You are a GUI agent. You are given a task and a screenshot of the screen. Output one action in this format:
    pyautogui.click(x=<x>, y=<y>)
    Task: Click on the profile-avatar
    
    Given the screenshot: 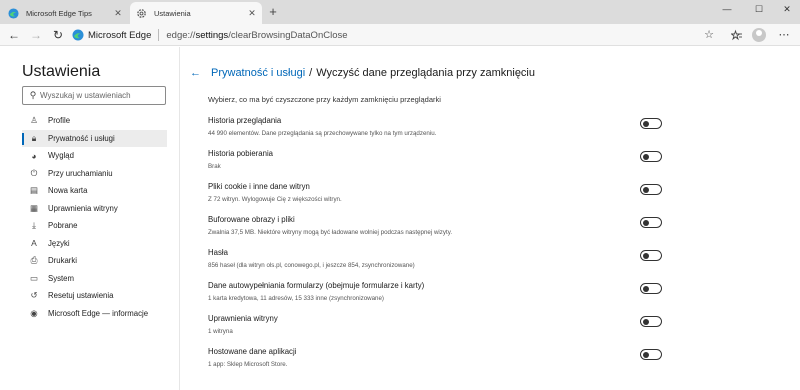 What is the action you would take?
    pyautogui.click(x=759, y=35)
    